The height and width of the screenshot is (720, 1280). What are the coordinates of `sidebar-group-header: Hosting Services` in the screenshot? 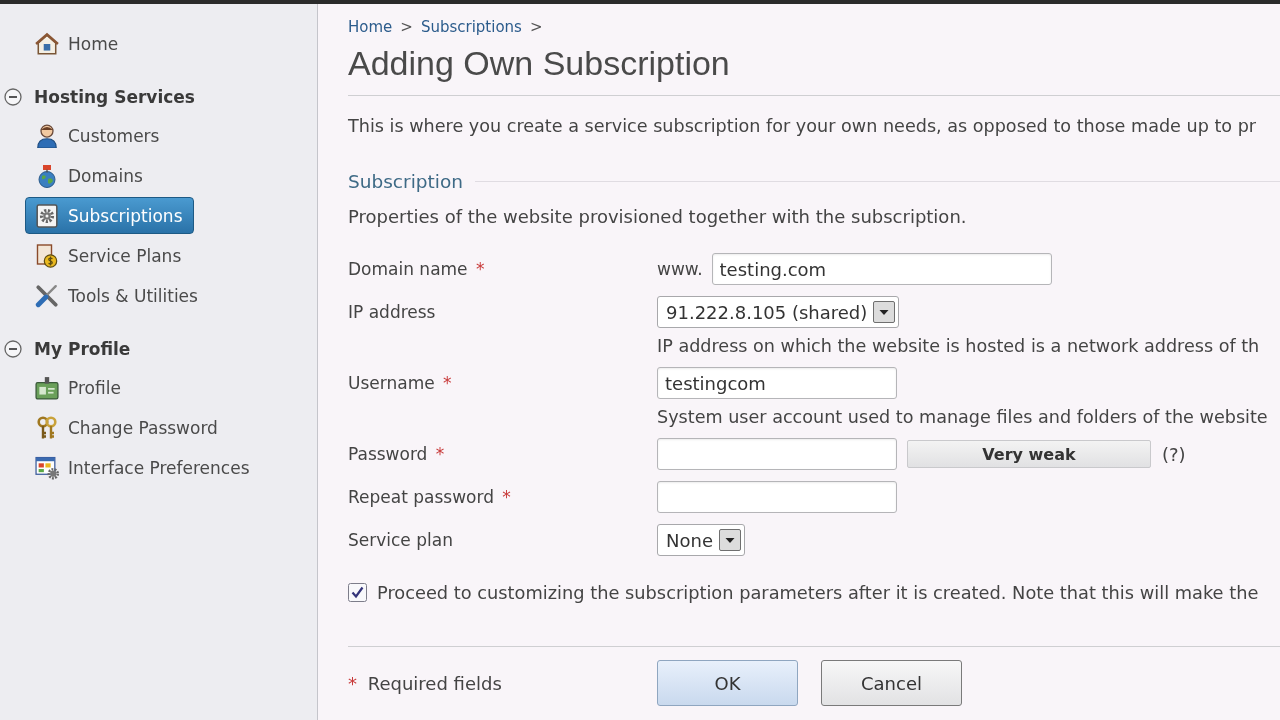 It's located at (97, 97).